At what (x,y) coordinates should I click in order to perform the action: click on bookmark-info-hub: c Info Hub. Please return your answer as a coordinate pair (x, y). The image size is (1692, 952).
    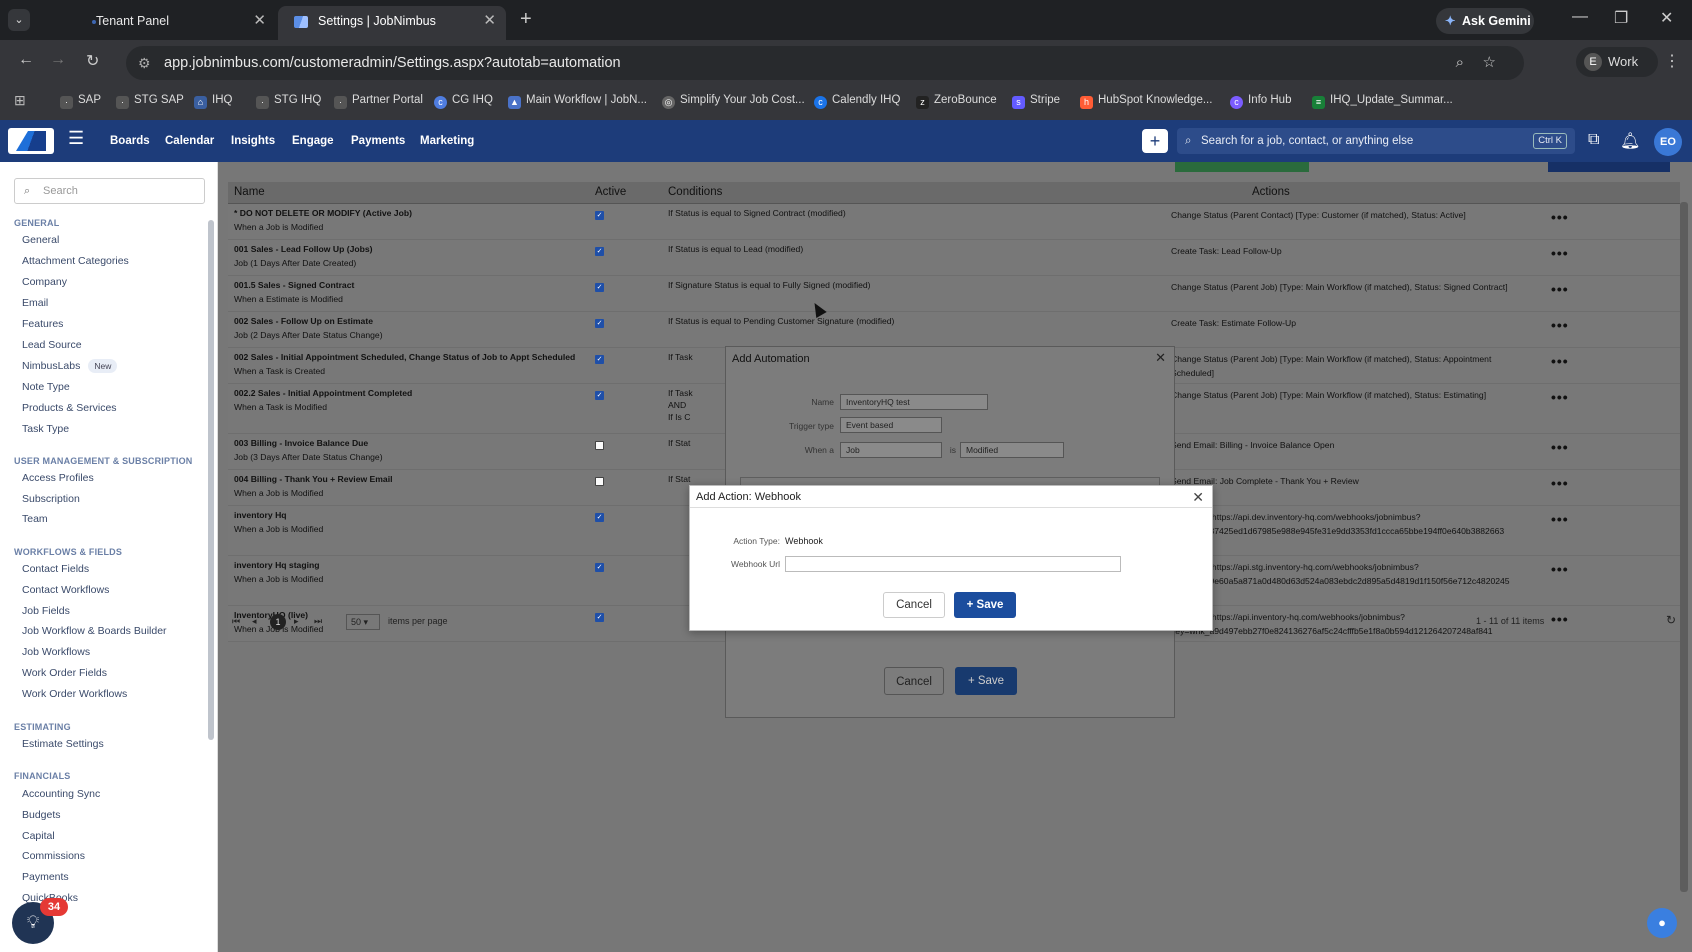
    Looking at the image, I should click on (1260, 100).